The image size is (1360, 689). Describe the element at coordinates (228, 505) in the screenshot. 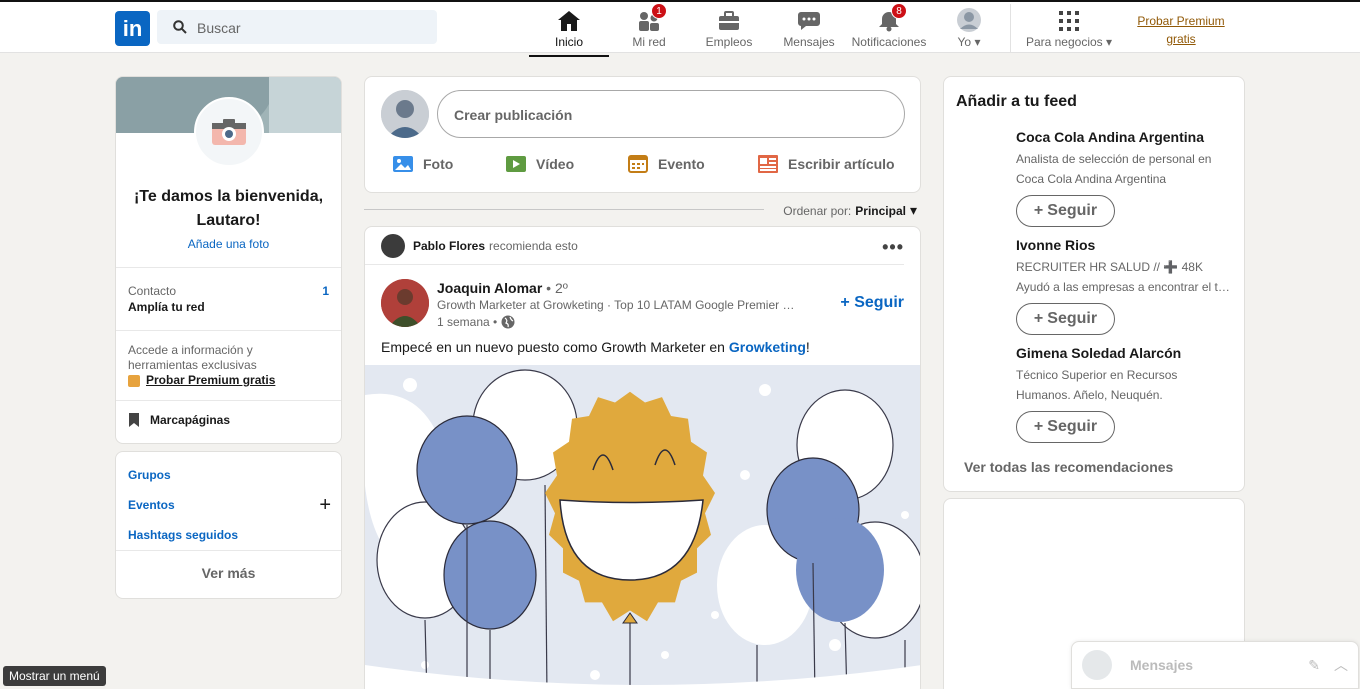

I see `events-link: Eventos +` at that location.